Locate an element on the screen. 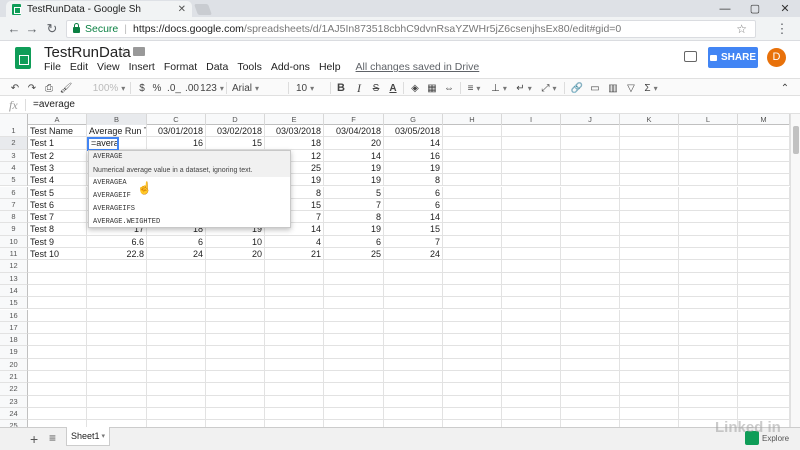 The image size is (800, 450). cell-g24 is located at coordinates (413, 414).